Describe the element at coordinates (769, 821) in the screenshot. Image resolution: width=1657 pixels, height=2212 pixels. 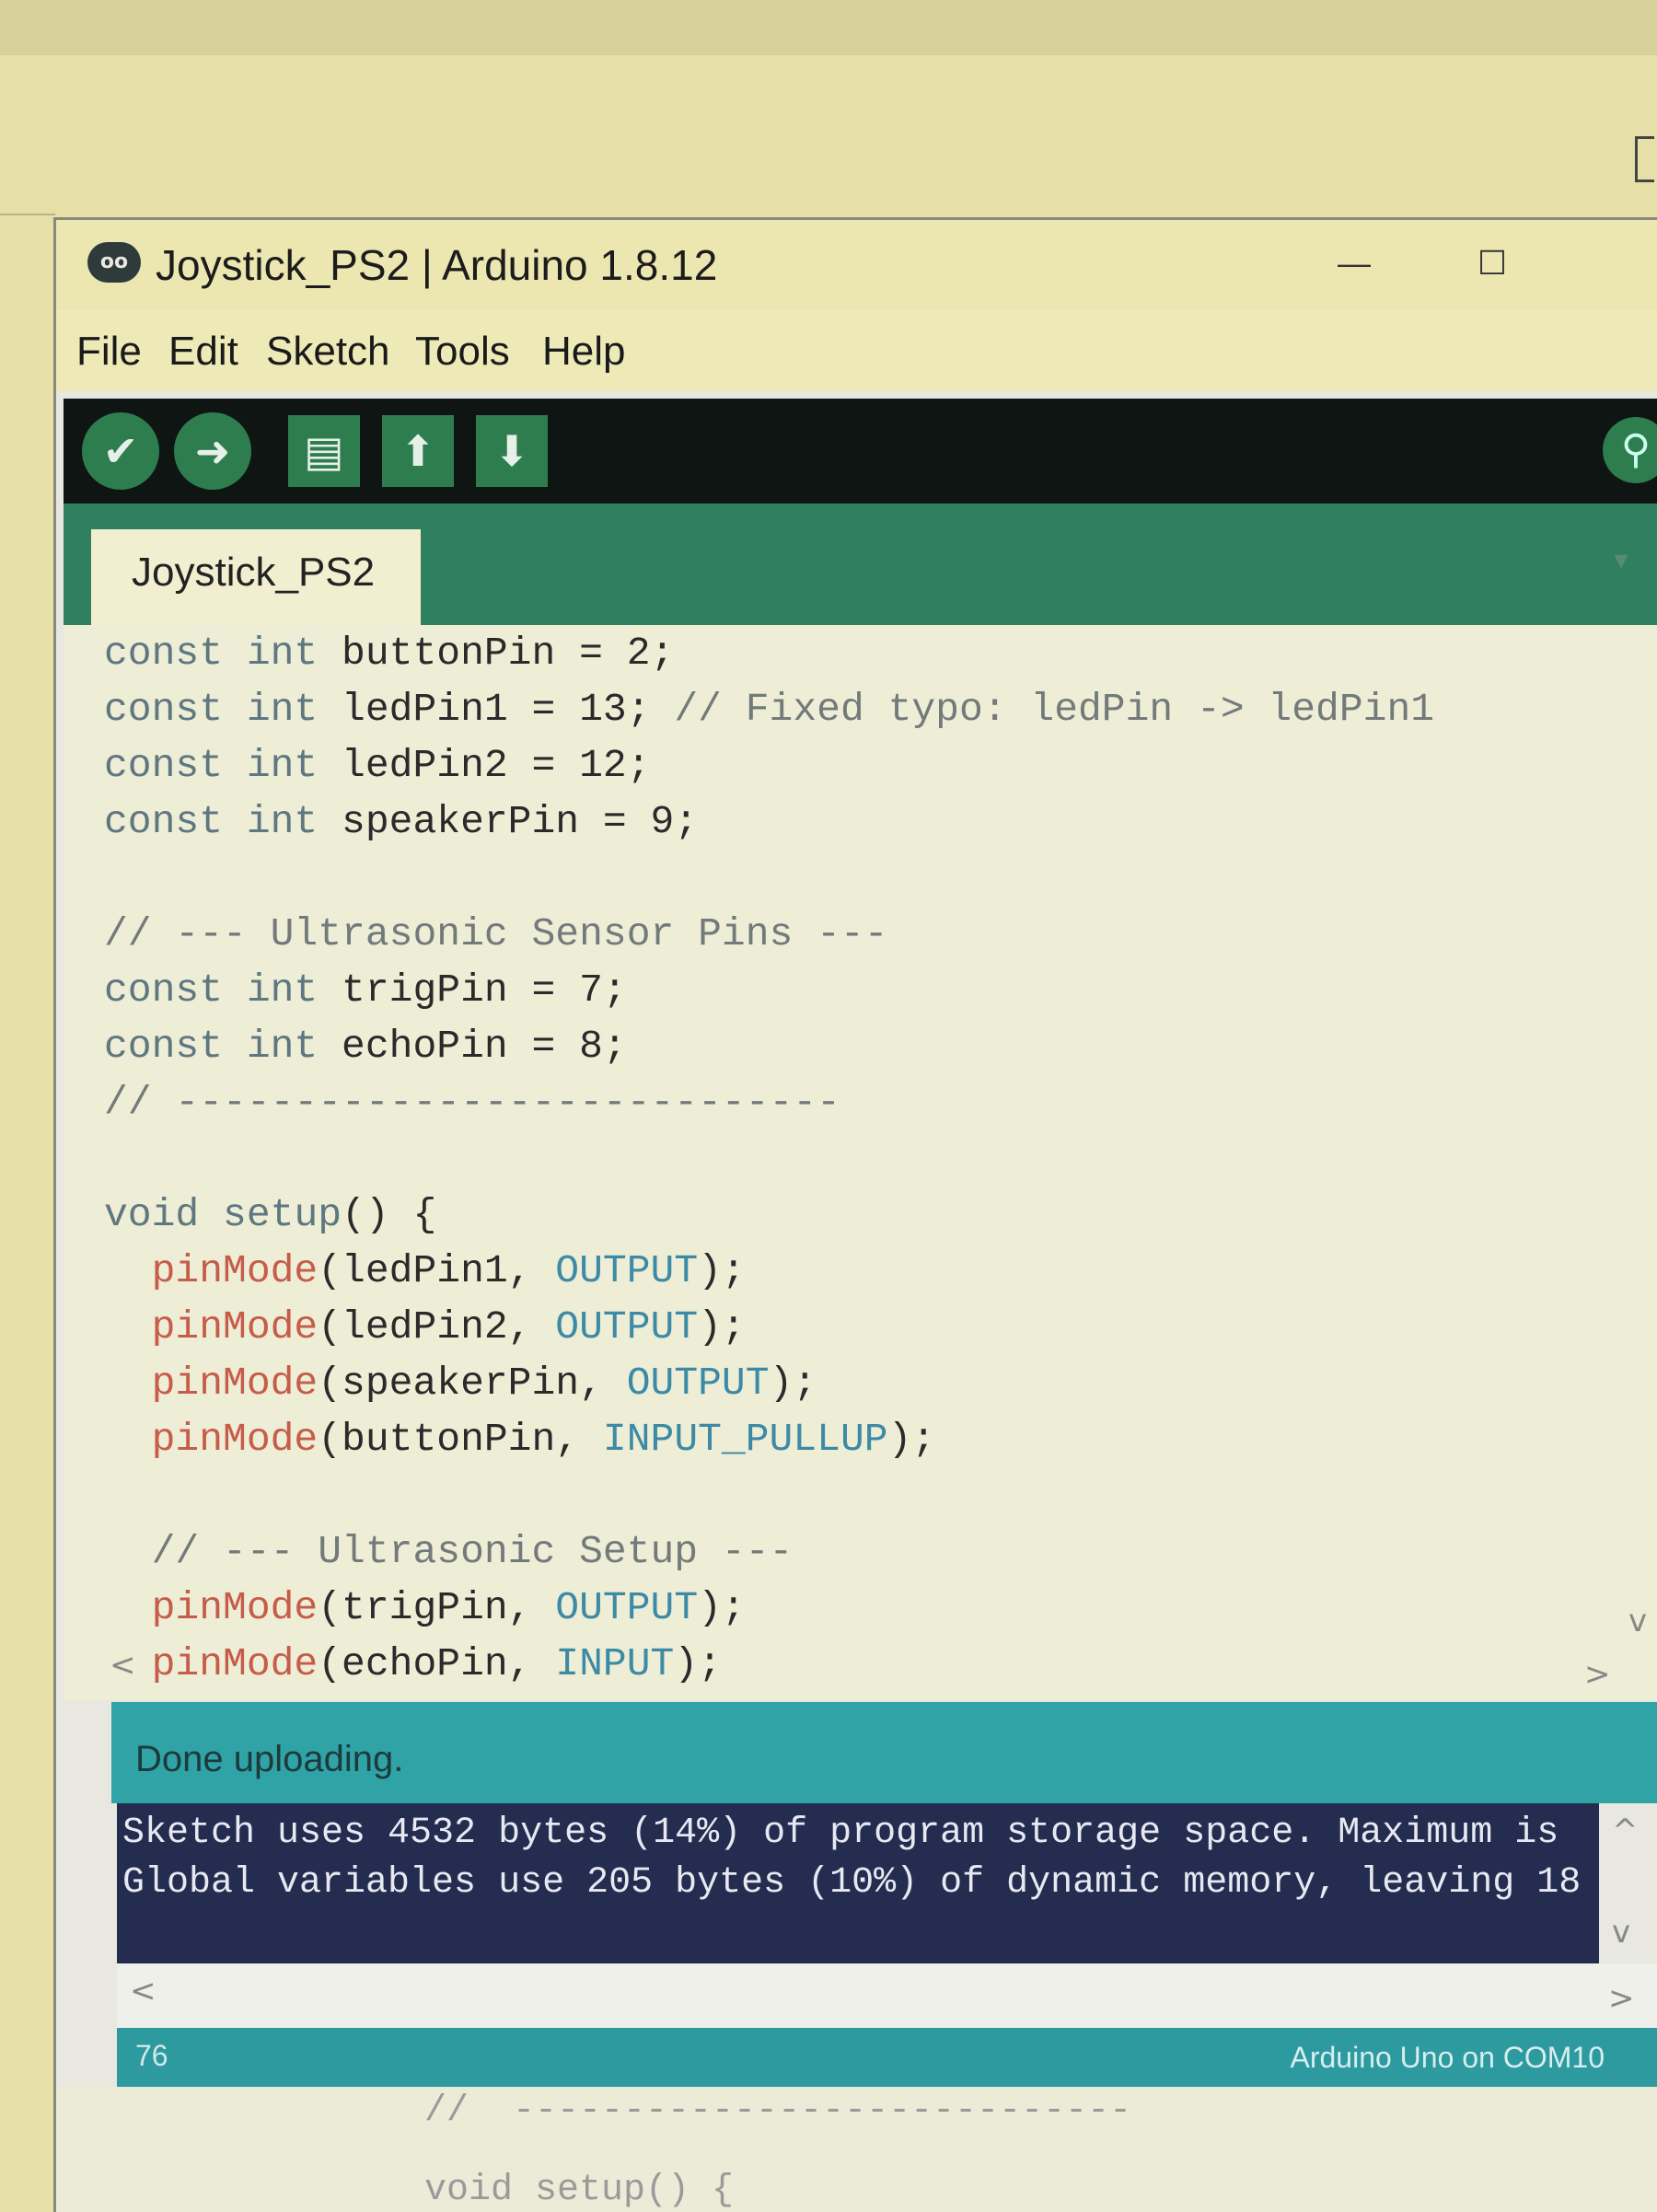
I see `code-line: const int speakerPin = 9;` at that location.